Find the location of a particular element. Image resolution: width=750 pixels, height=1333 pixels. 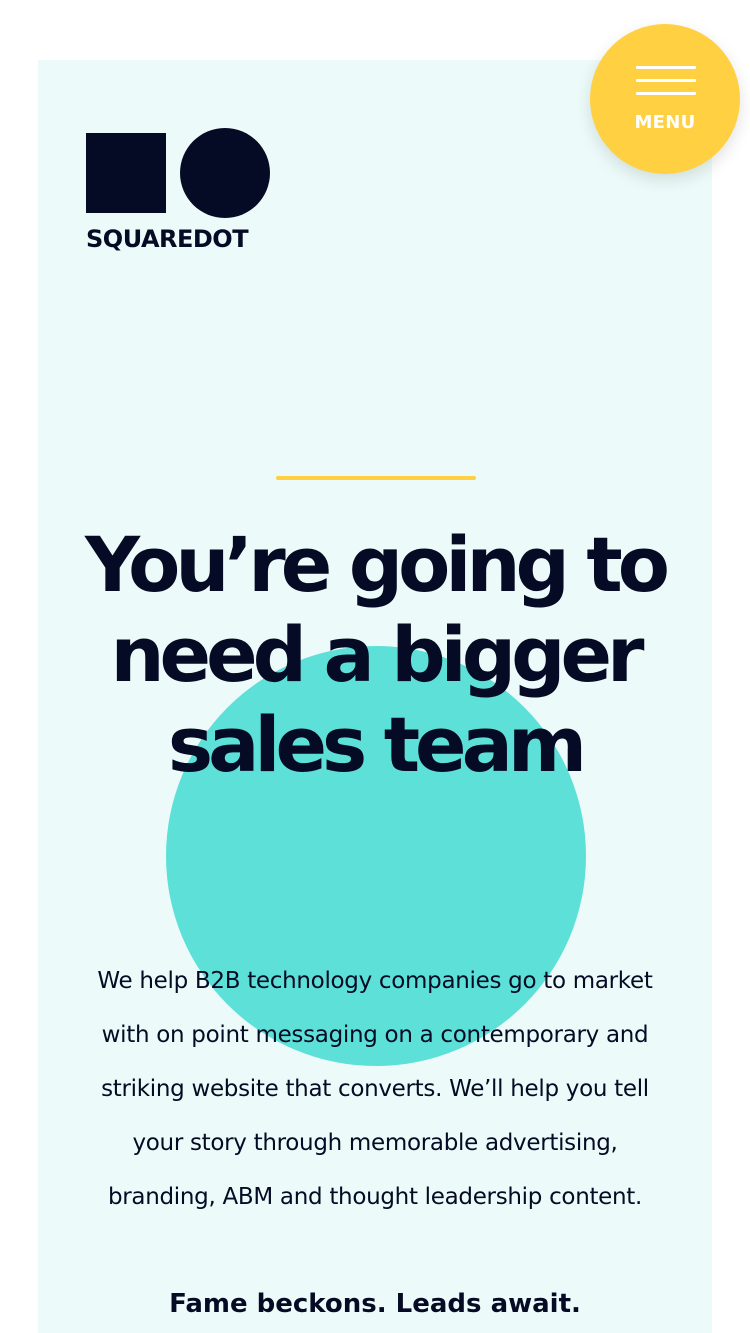

logo-square-icon is located at coordinates (126, 173).